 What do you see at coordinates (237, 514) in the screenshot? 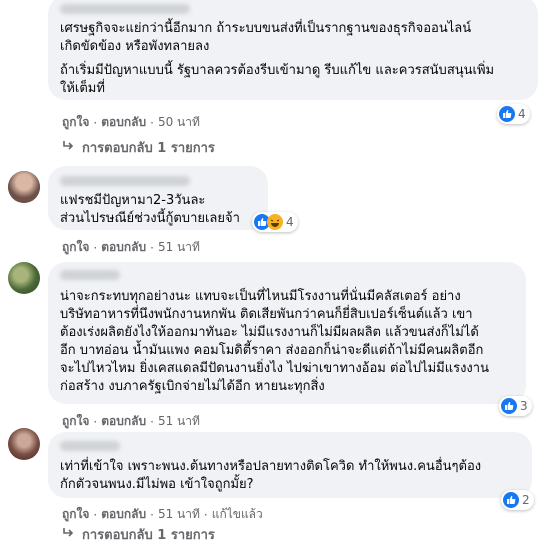
I see `edited-label: แก้ไขแล้ว` at bounding box center [237, 514].